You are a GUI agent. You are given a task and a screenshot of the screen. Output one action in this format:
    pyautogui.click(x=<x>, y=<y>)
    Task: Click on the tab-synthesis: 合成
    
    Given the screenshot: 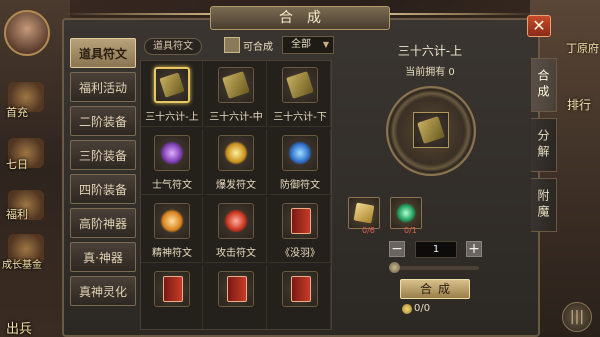 What is the action you would take?
    pyautogui.click(x=544, y=85)
    